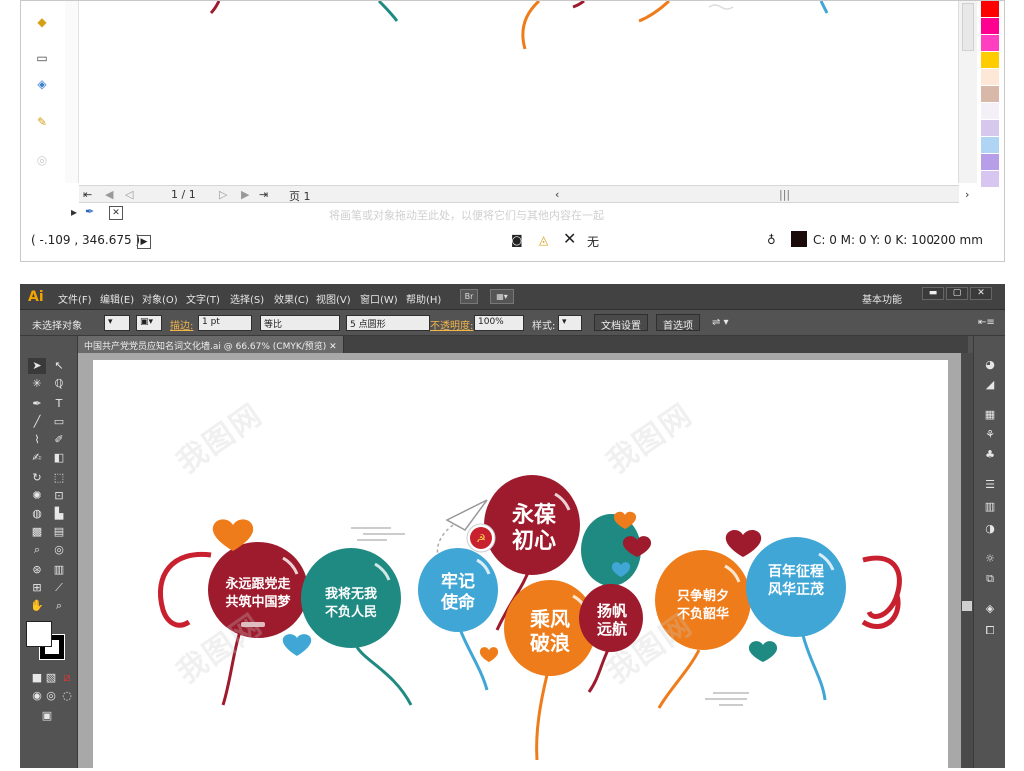  Describe the element at coordinates (46, 641) in the screenshot. I see `fill-stroke-selector` at that location.